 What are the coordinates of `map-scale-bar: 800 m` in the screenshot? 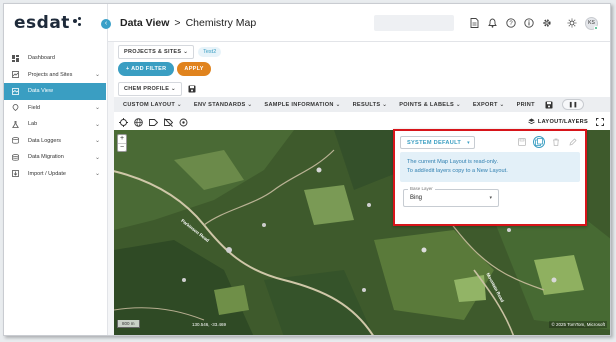 It's located at (128, 324).